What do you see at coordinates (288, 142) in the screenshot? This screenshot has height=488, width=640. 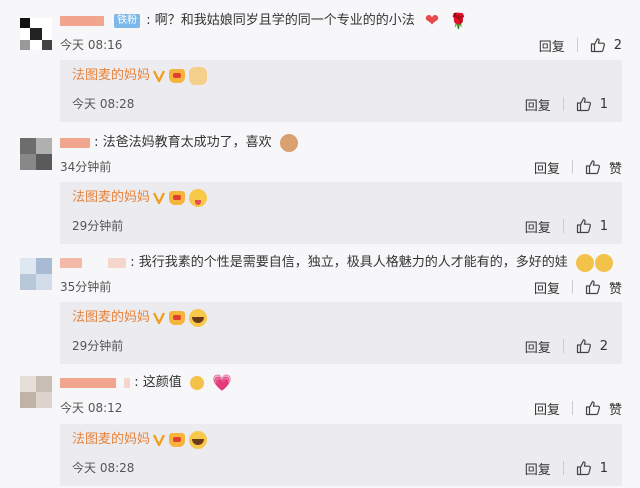 I see `bear-emoji` at bounding box center [288, 142].